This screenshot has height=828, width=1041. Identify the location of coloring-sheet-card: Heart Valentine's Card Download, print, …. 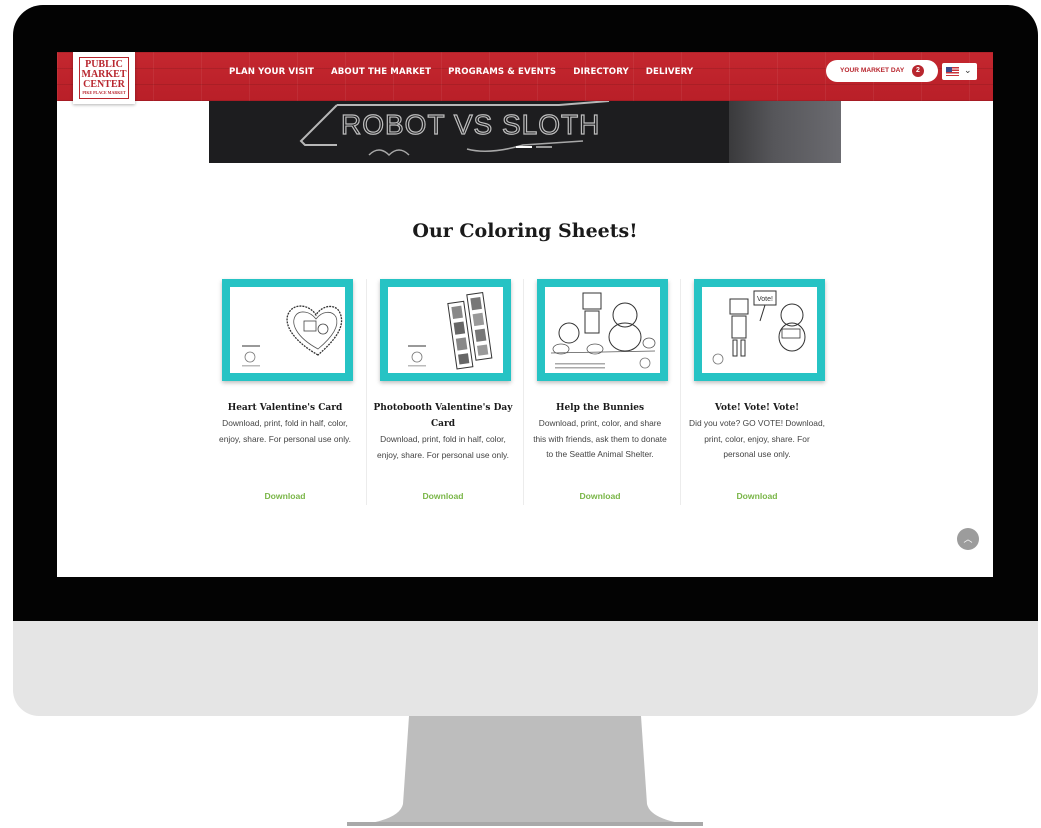
(285, 392).